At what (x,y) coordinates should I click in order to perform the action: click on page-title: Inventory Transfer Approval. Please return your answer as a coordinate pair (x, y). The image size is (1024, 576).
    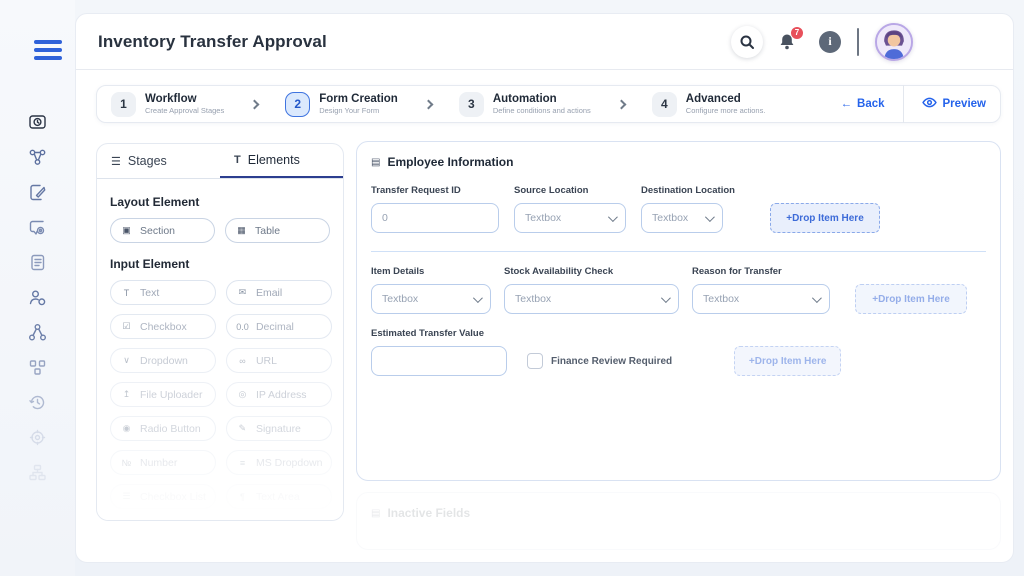
    Looking at the image, I should click on (212, 41).